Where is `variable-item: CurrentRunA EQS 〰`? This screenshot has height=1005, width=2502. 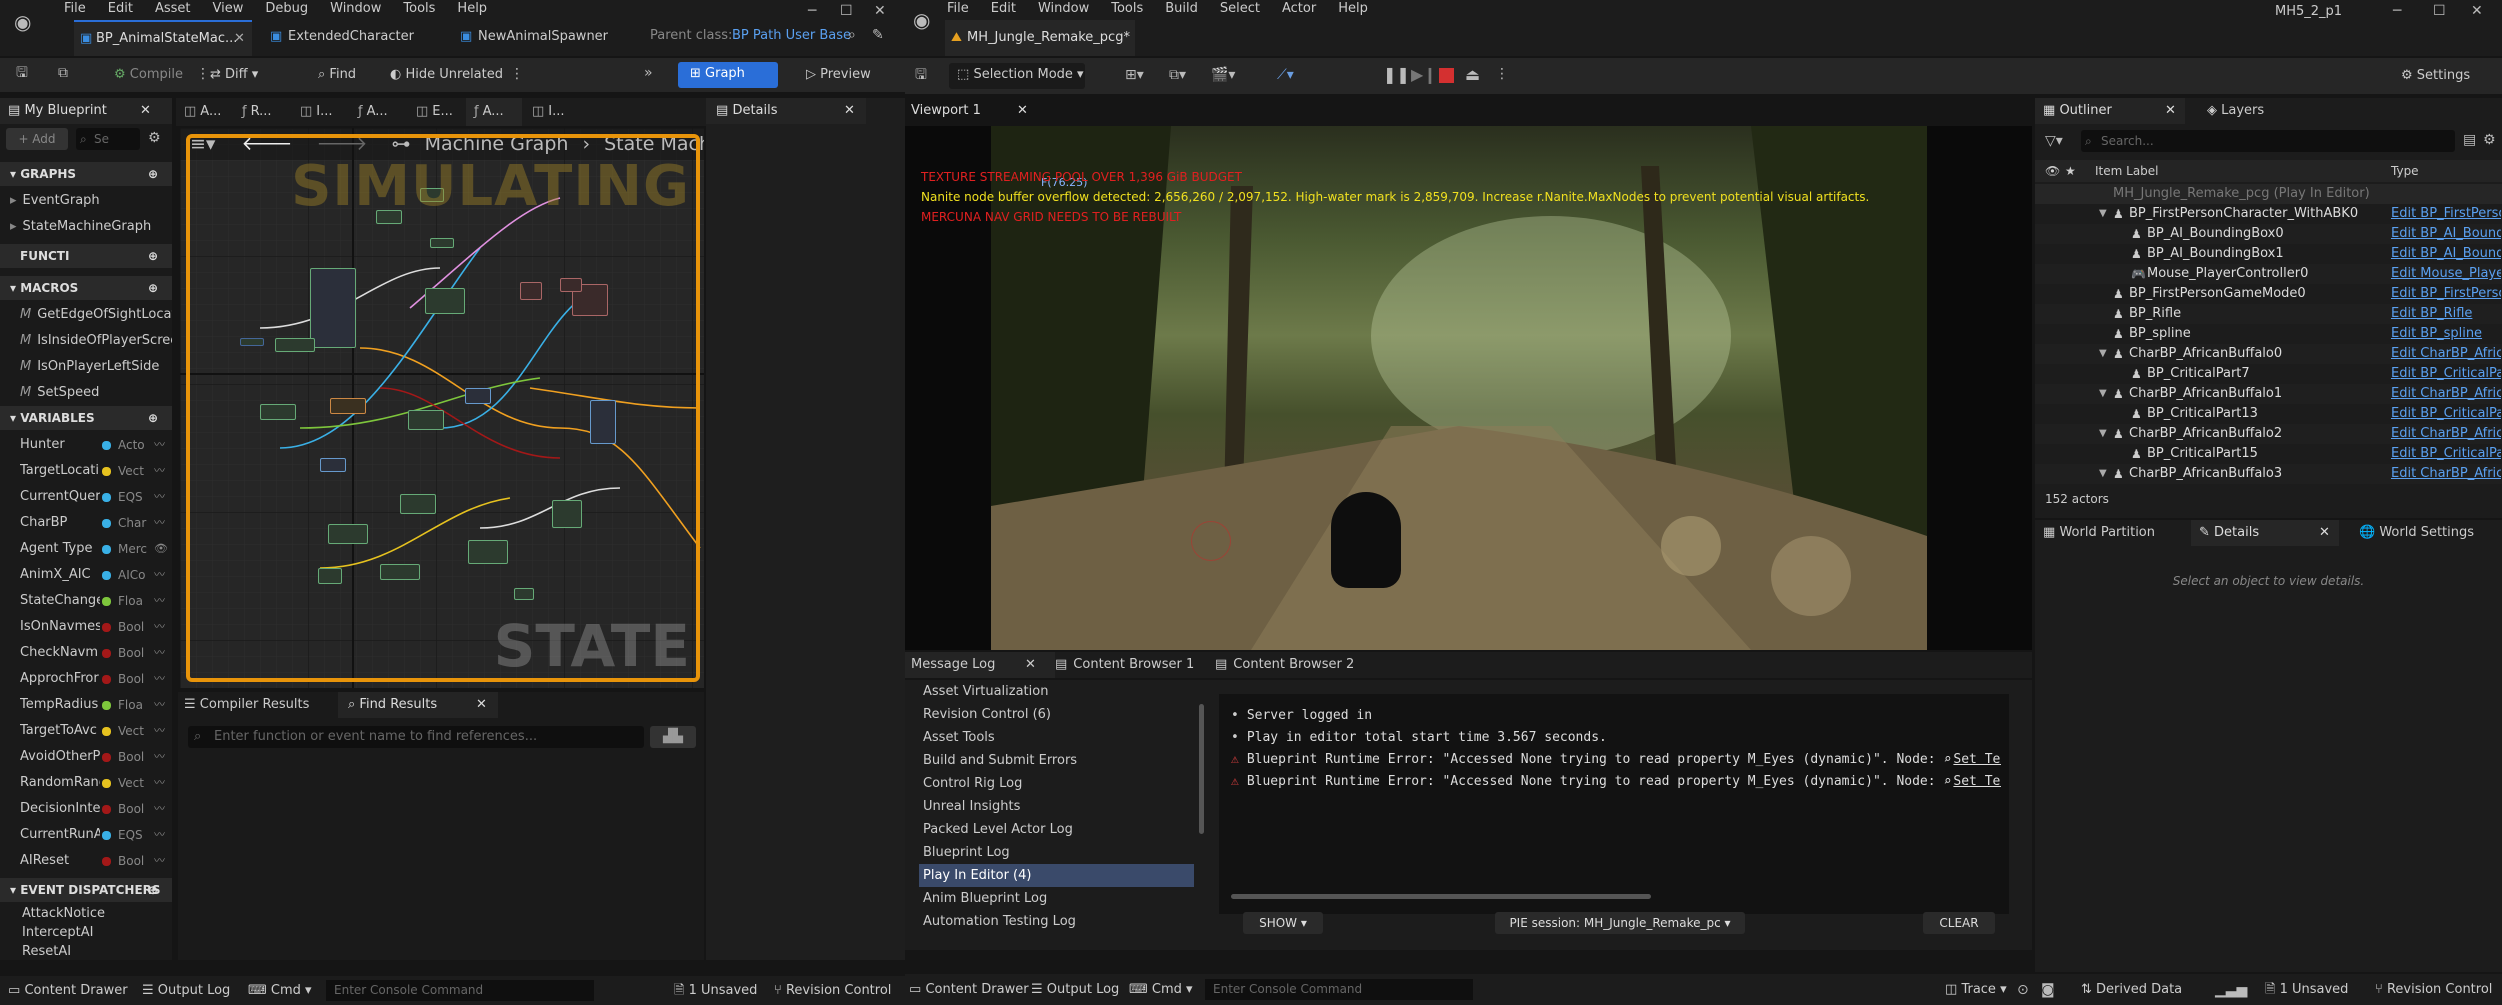
variable-item: CurrentRunA EQS 〰 is located at coordinates (86, 835).